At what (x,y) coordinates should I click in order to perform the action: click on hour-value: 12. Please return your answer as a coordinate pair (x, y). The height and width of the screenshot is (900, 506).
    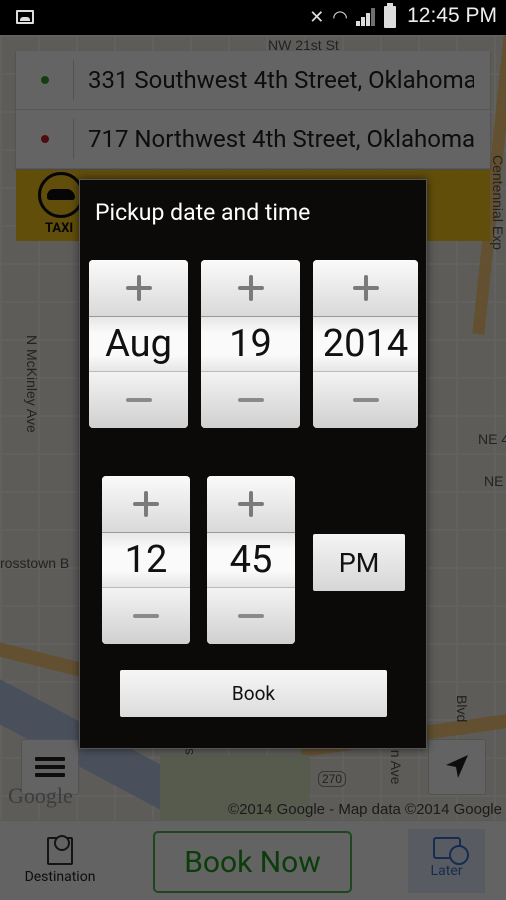
    Looking at the image, I should click on (146, 560).